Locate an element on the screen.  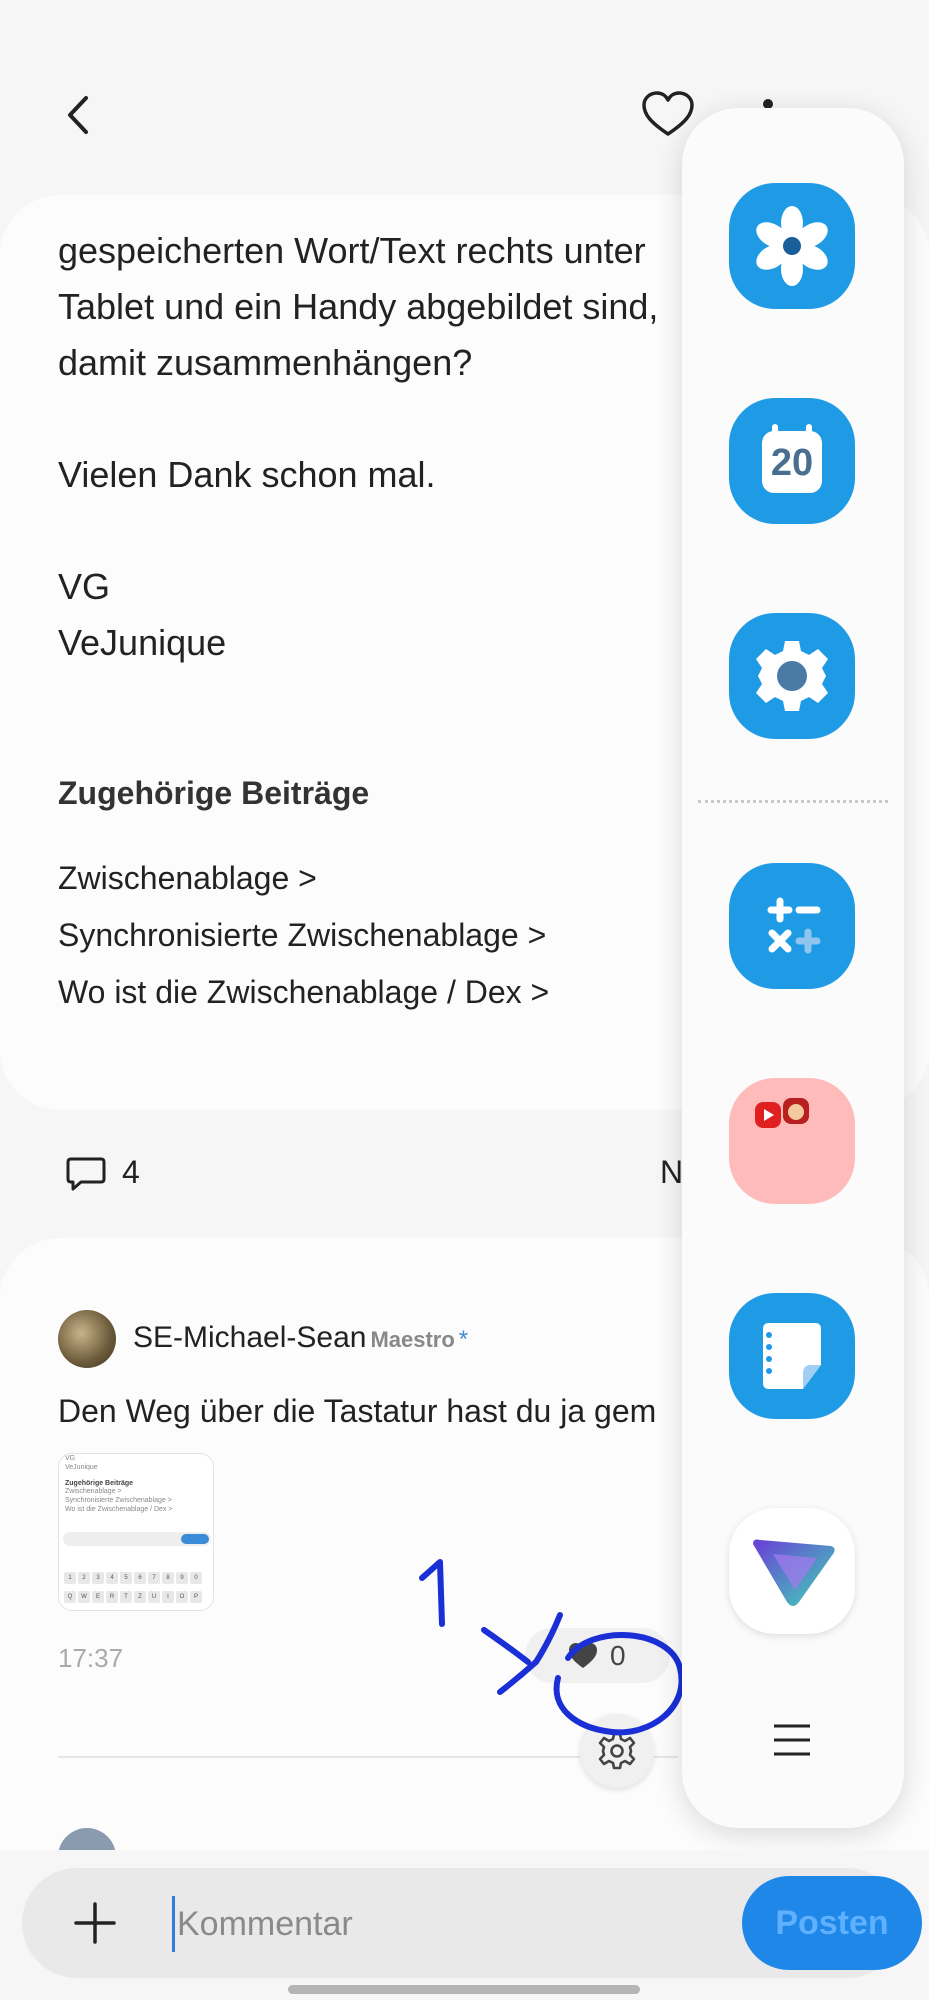
thumb-key: R is located at coordinates (112, 1597).